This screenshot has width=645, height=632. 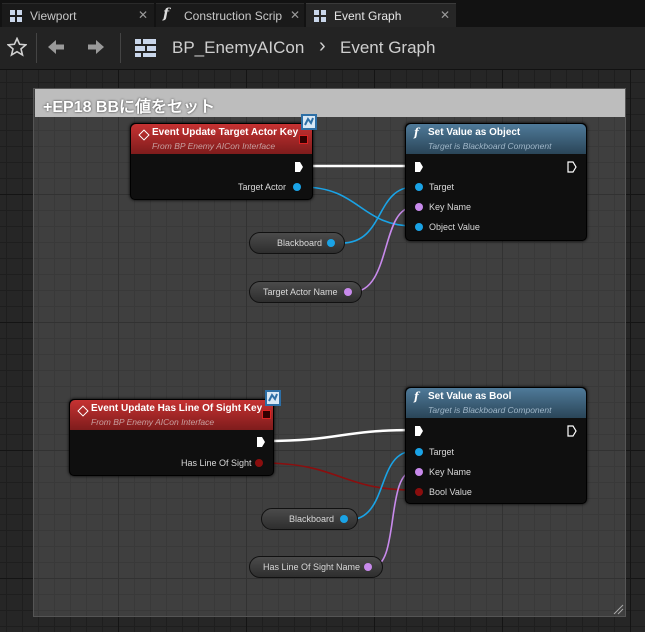 I want to click on breadcrumb-graph: Event Graph, so click(x=387, y=48).